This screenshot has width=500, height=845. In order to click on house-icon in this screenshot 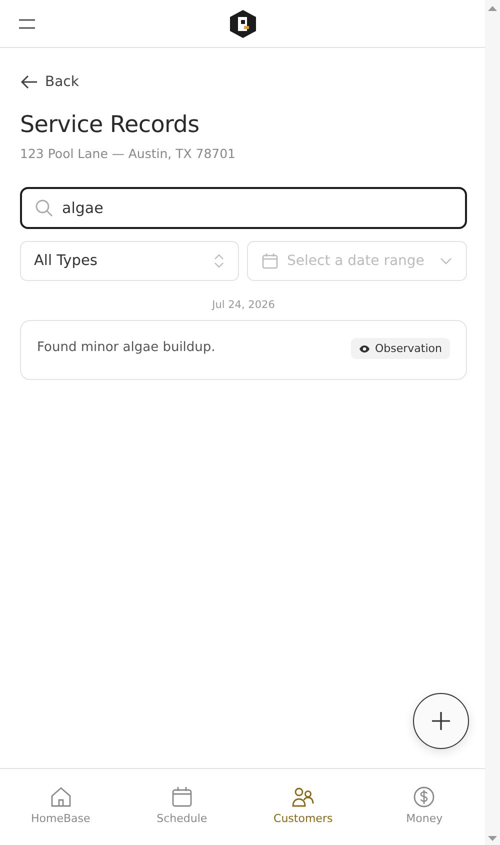, I will do `click(61, 797)`.